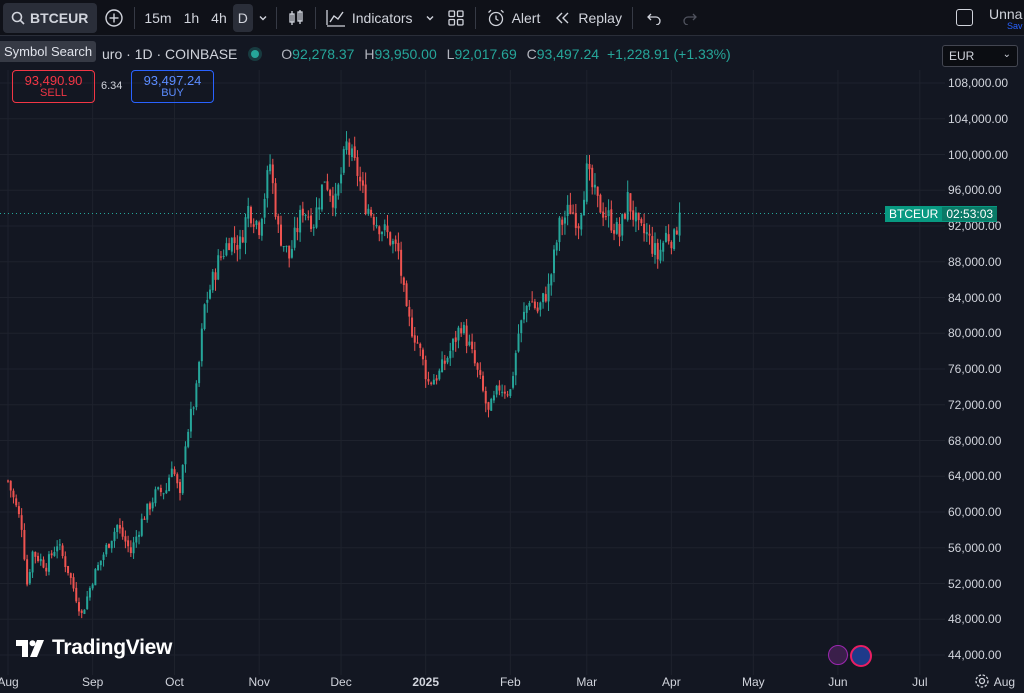 The width and height of the screenshot is (1024, 693). Describe the element at coordinates (430, 18) in the screenshot. I see `indicators-dropdown` at that location.